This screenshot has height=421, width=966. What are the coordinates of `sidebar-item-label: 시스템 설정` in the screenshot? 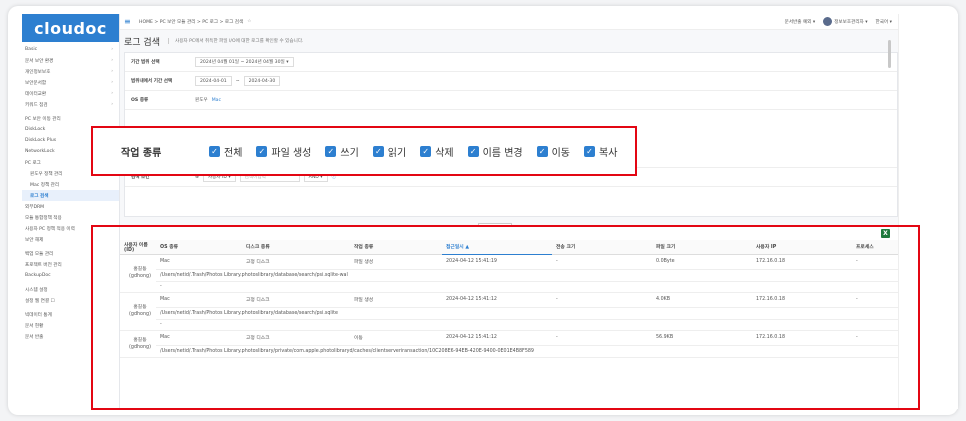 It's located at (36, 290).